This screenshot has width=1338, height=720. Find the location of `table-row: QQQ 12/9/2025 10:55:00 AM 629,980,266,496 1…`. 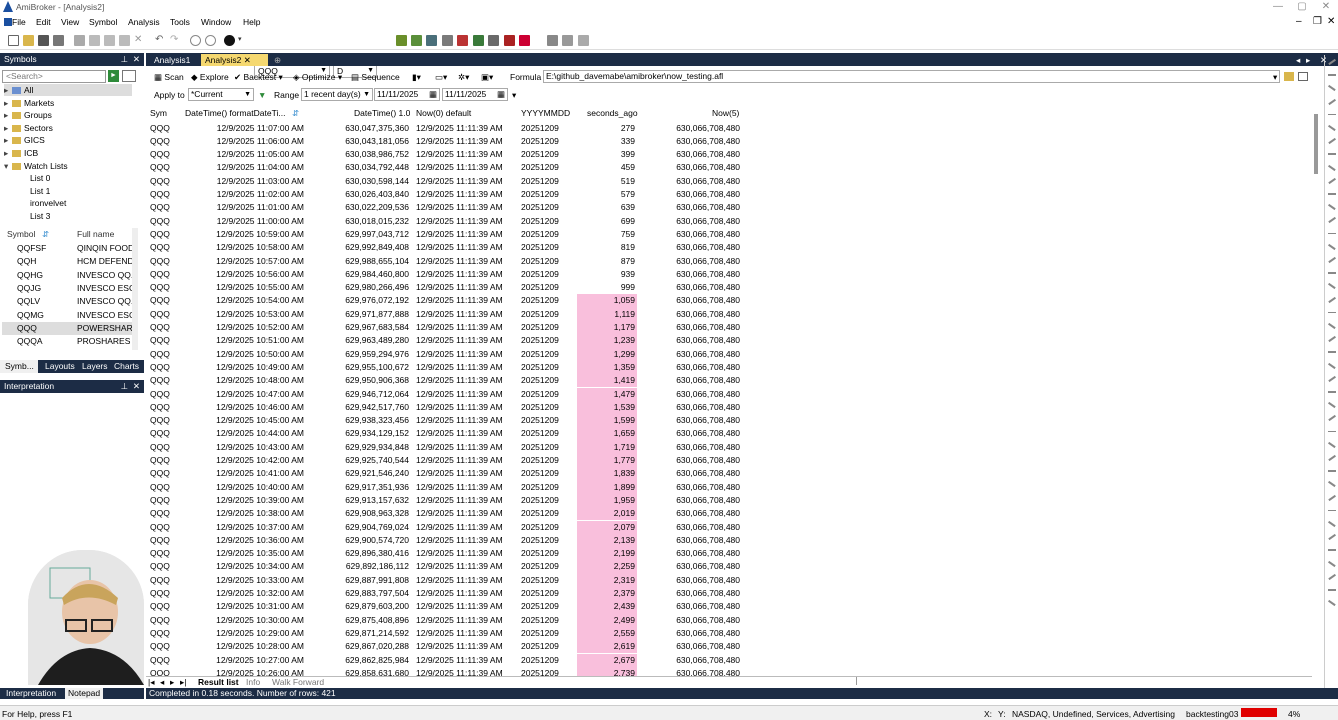

table-row: QQQ 12/9/2025 10:55:00 AM 629,980,266,496 1… is located at coordinates (729, 287).